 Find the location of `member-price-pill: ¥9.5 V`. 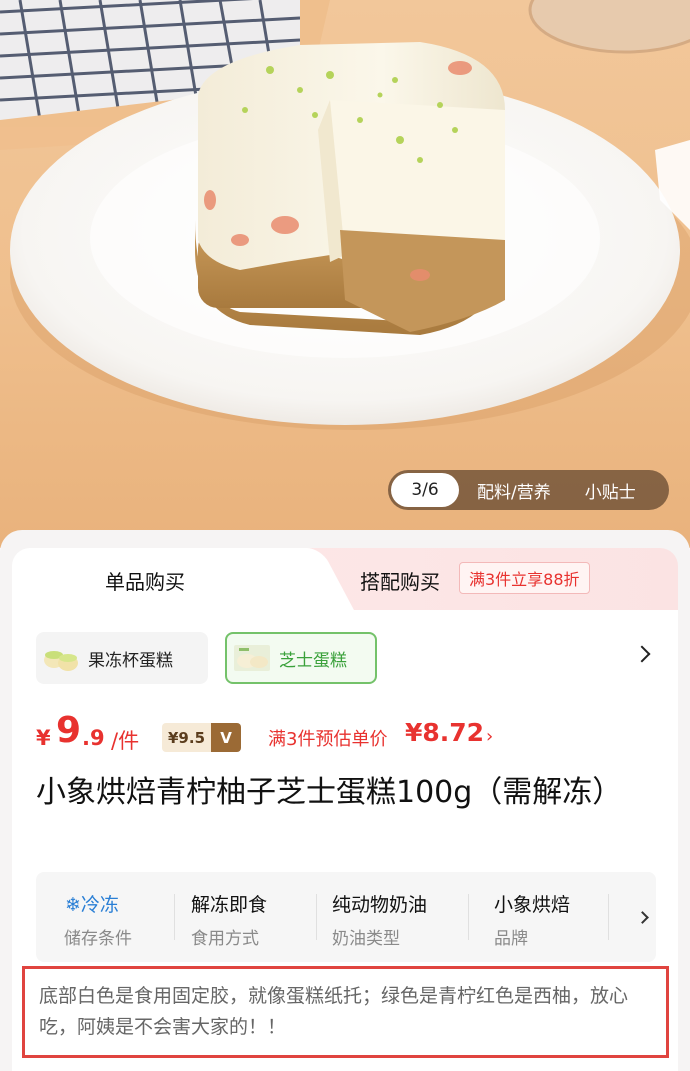

member-price-pill: ¥9.5 V is located at coordinates (202, 737).